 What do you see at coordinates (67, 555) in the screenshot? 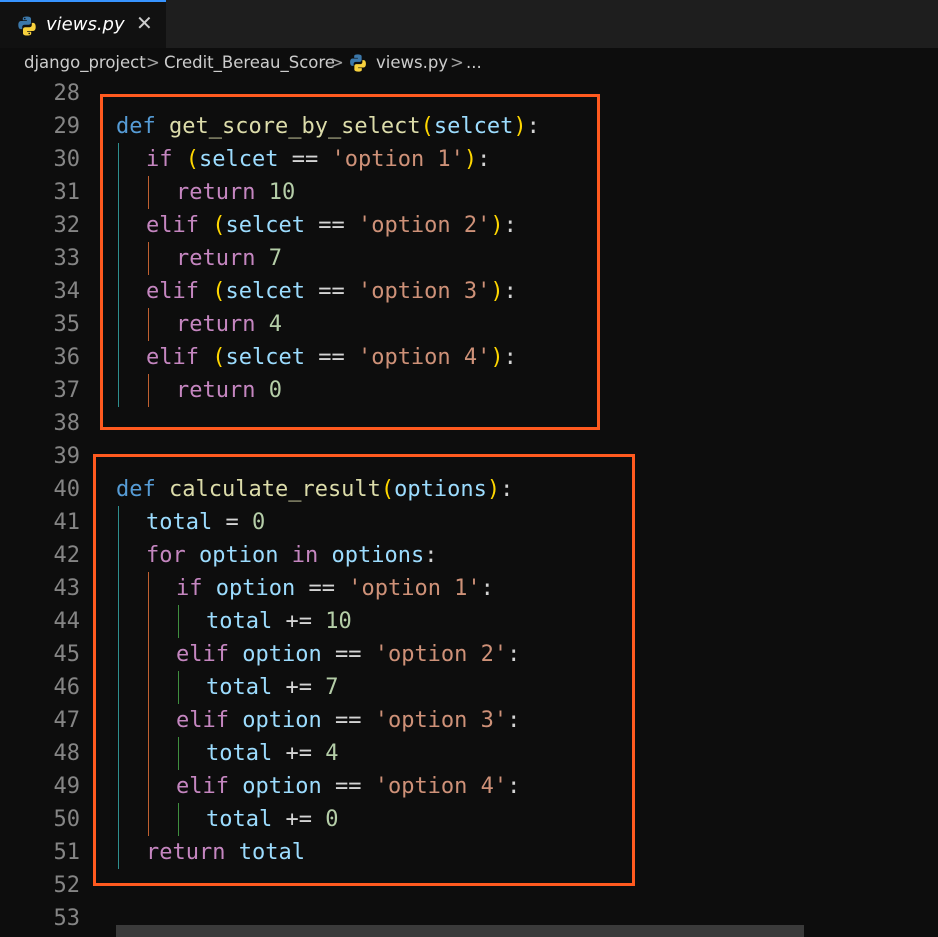
I see `line-number: 42` at bounding box center [67, 555].